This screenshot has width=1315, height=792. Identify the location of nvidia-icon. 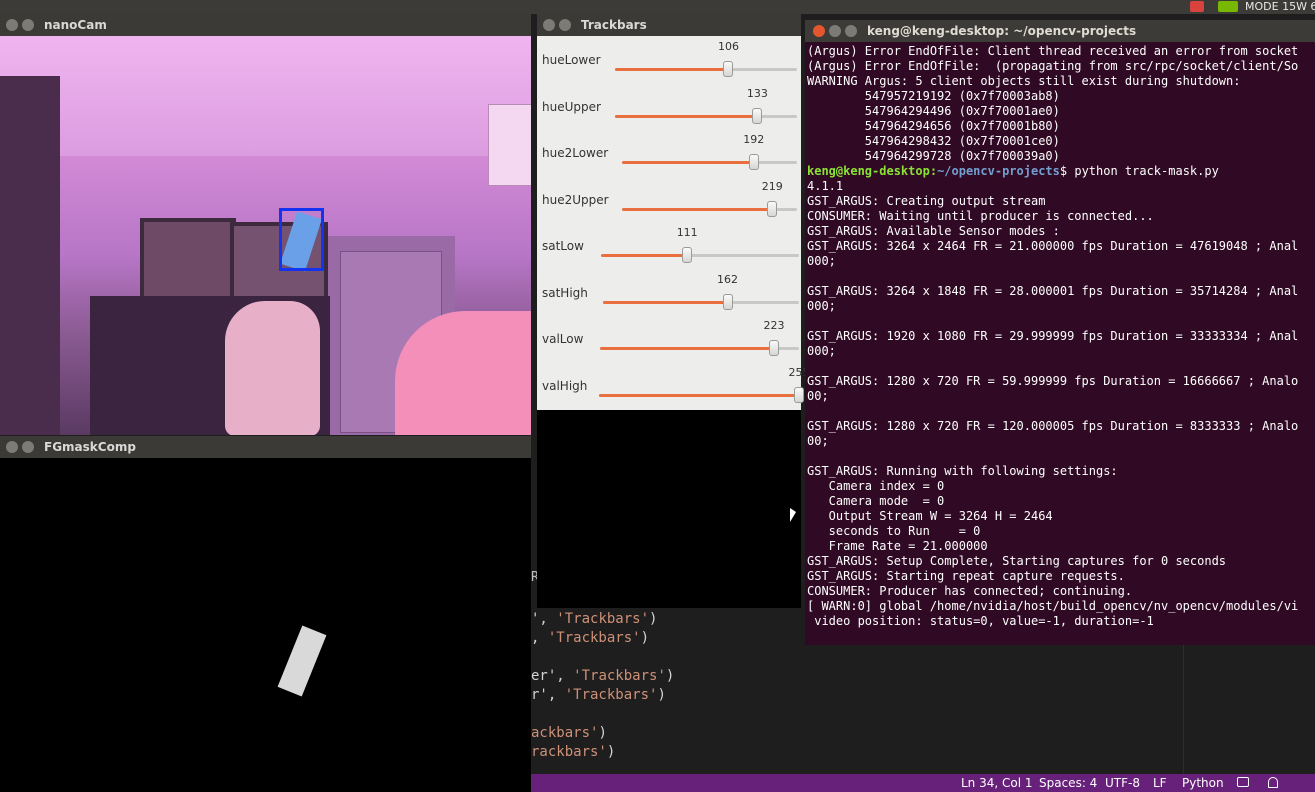
(1228, 6).